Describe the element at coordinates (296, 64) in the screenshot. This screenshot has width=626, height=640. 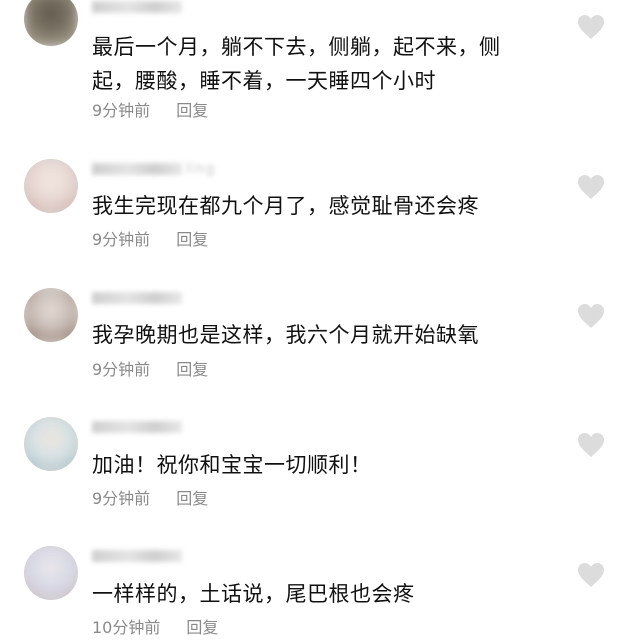
I see `comment-text: 最后一个月，躺不下去，侧躺，起不来，侧起，腰酸，睡不着，一天睡四个小时` at that location.